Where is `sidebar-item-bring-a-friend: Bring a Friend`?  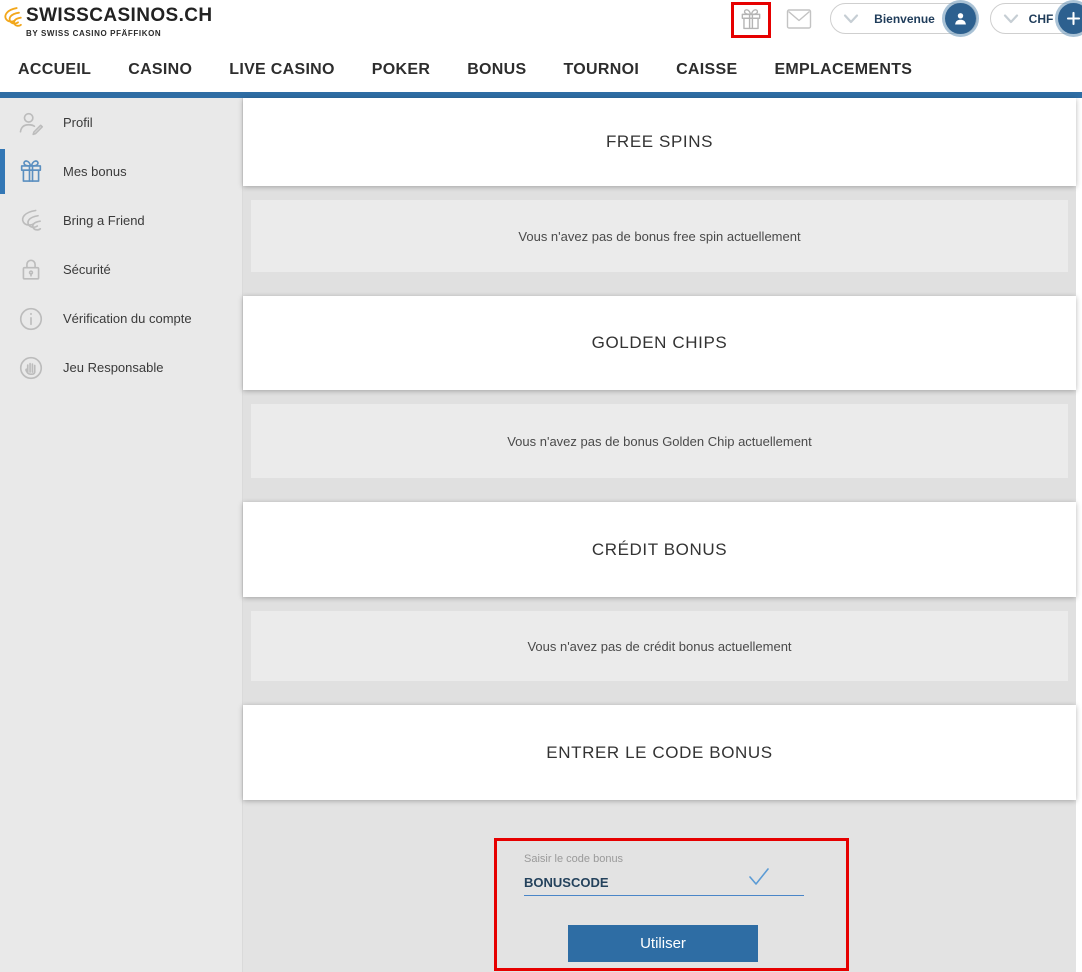 sidebar-item-bring-a-friend: Bring a Friend is located at coordinates (121, 220).